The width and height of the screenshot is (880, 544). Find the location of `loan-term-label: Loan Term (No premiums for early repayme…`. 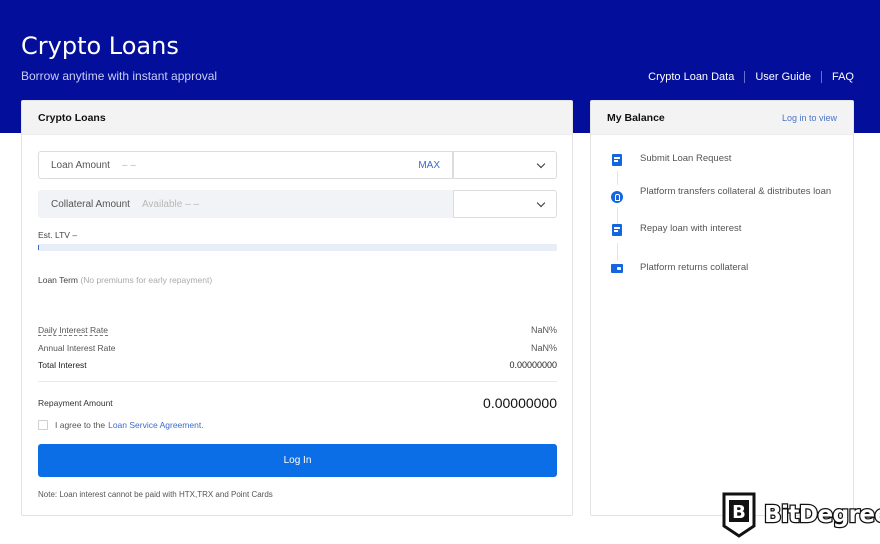

loan-term-label: Loan Term (No premiums for early repayme… is located at coordinates (125, 280).